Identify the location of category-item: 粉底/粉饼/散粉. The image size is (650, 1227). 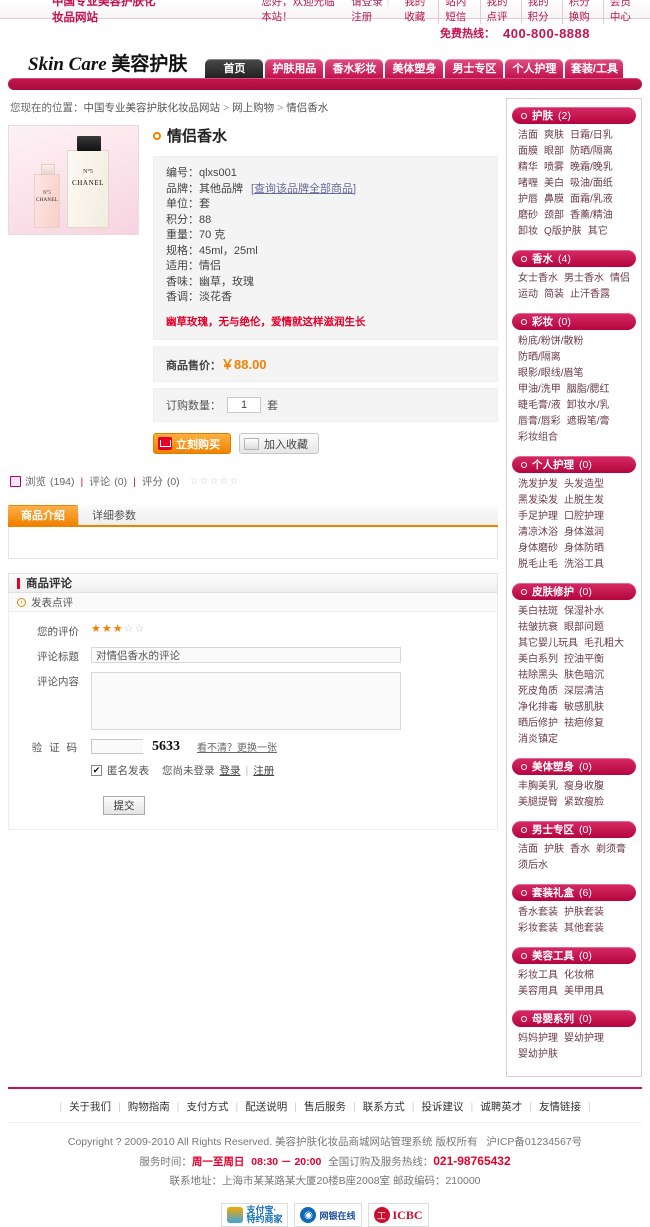
(551, 342).